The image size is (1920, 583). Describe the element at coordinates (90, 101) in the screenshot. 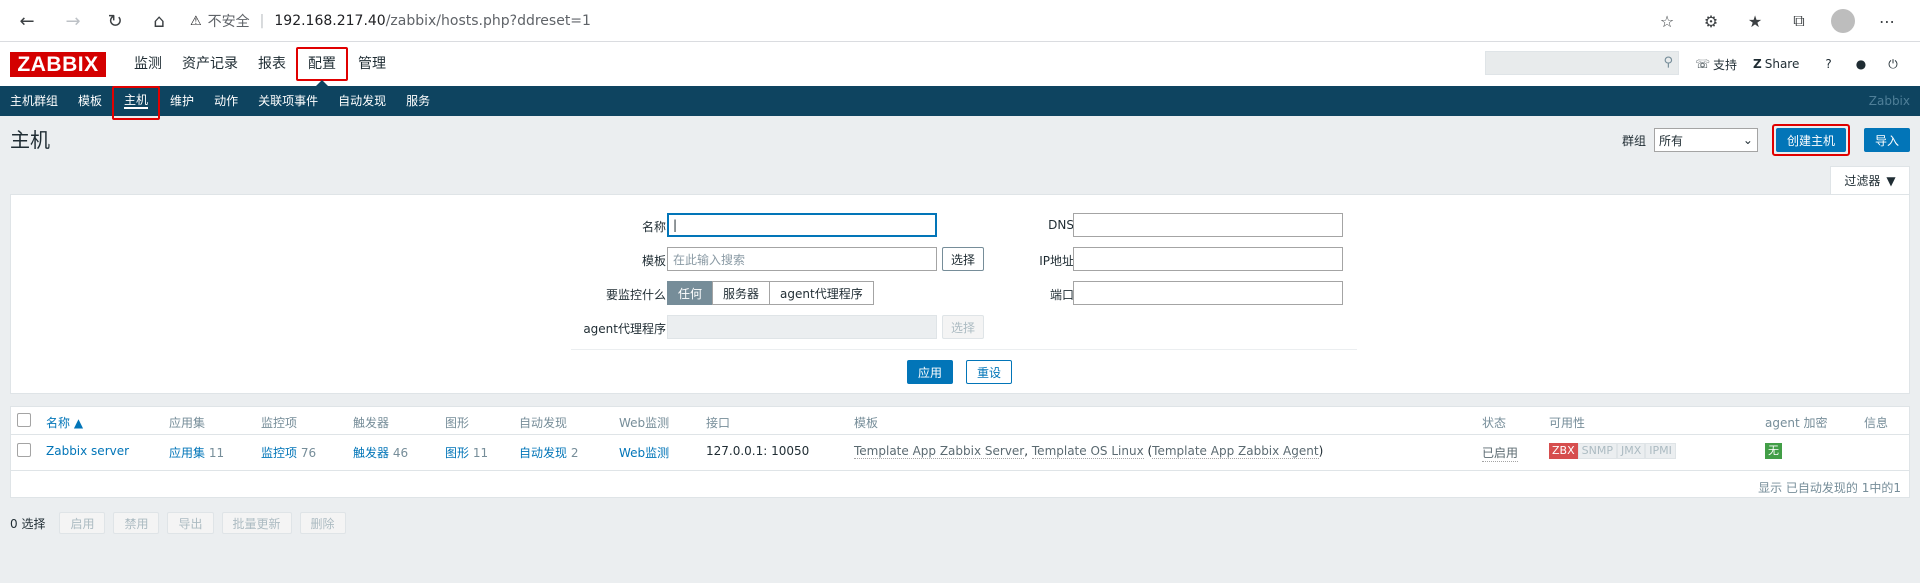

I see `submenu-templates: 模板` at that location.